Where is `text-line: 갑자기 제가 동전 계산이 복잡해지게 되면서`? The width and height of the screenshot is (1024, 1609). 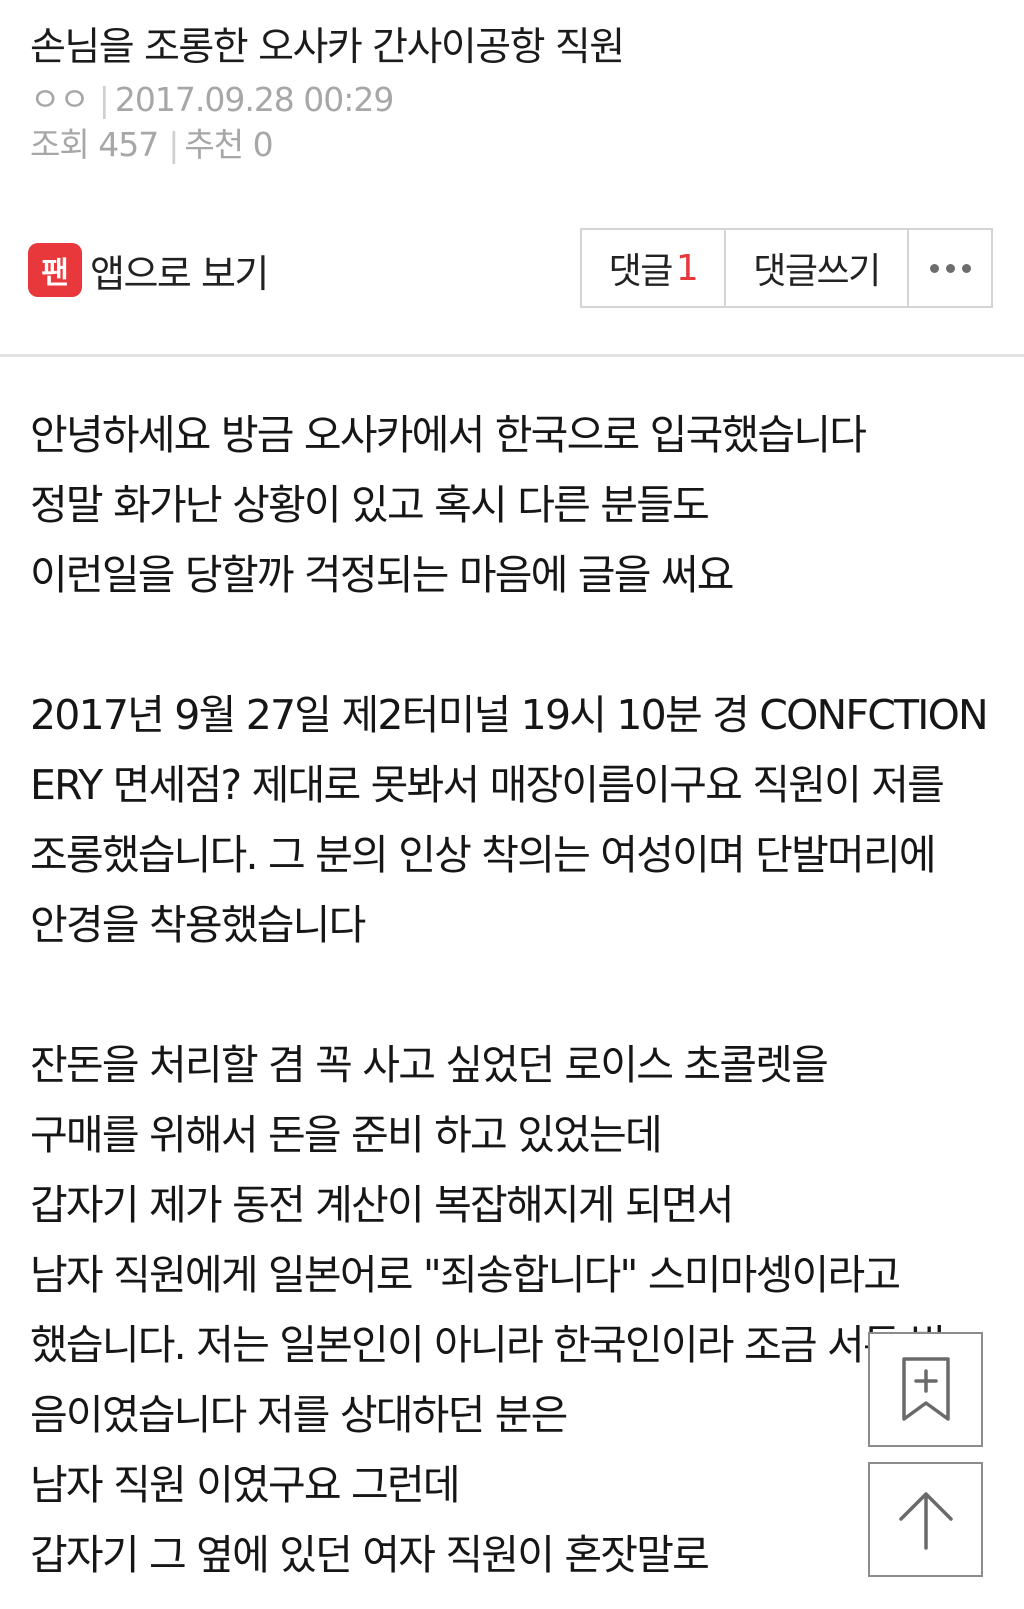 text-line: 갑자기 제가 동전 계산이 복잡해지게 되면서 is located at coordinates (382, 1205).